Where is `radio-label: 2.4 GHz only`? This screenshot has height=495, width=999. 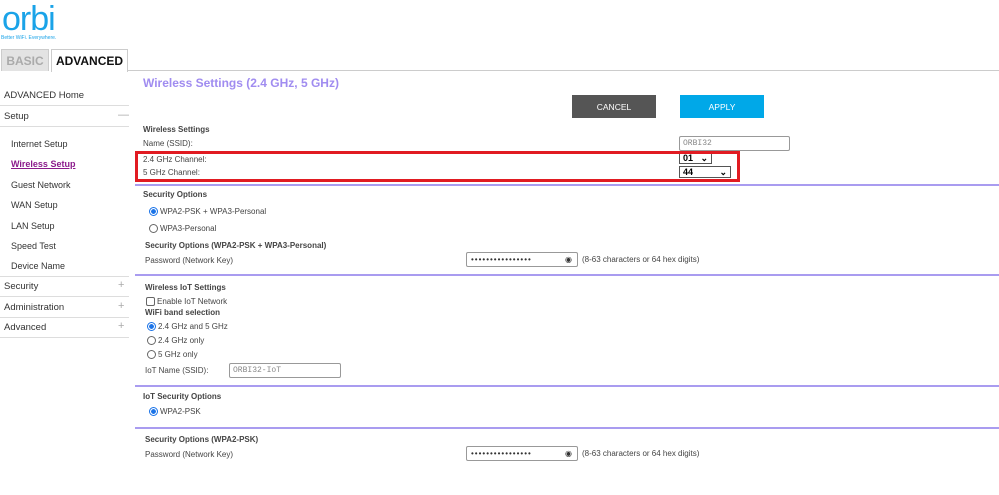
radio-label: 2.4 GHz only is located at coordinates (181, 340).